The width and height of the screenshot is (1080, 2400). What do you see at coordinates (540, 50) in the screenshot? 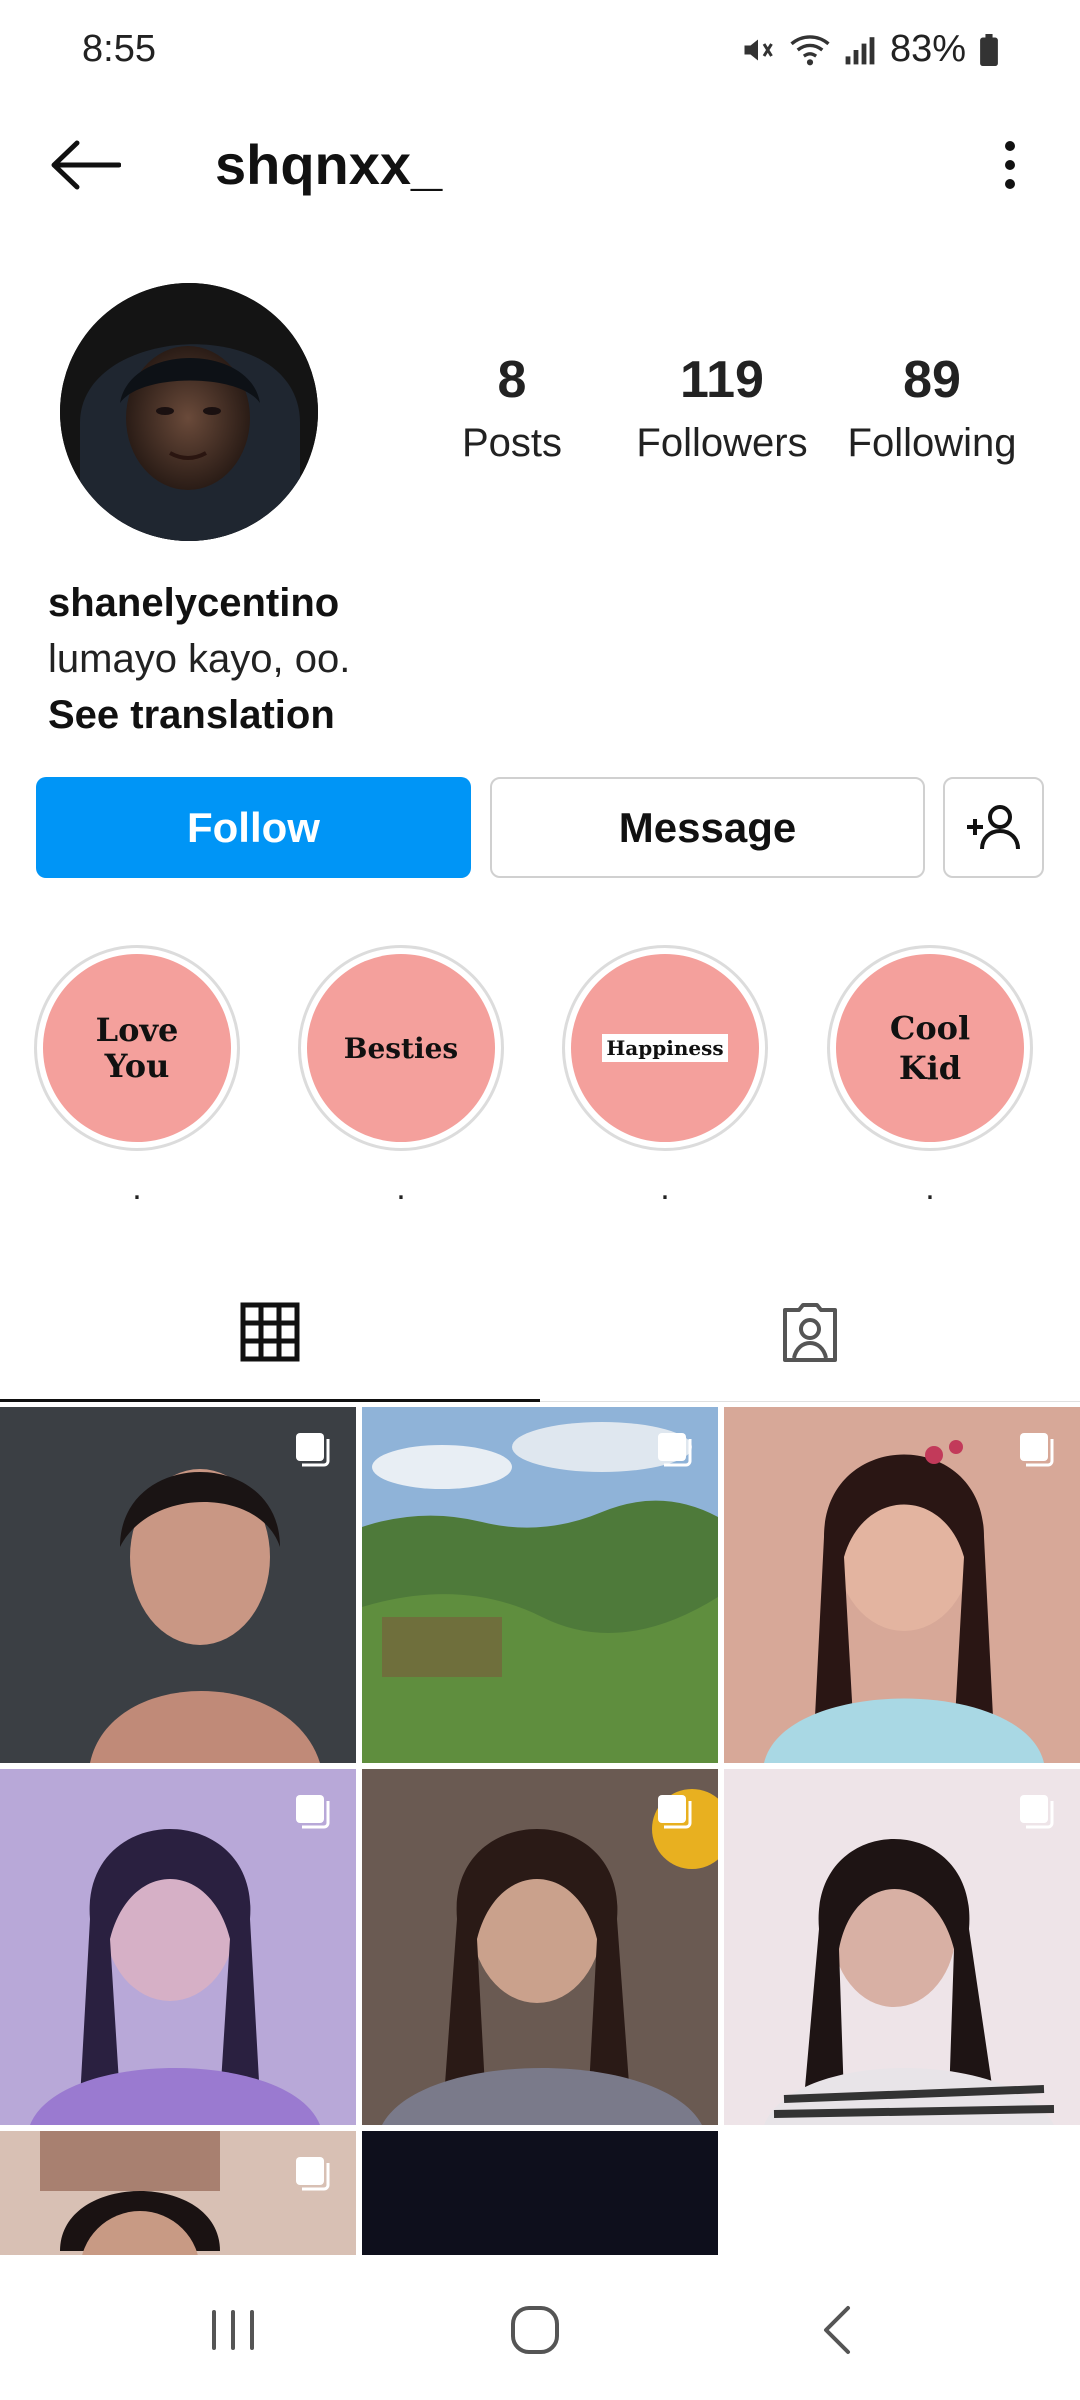
I see `status-bar: 8:55 83%` at bounding box center [540, 50].